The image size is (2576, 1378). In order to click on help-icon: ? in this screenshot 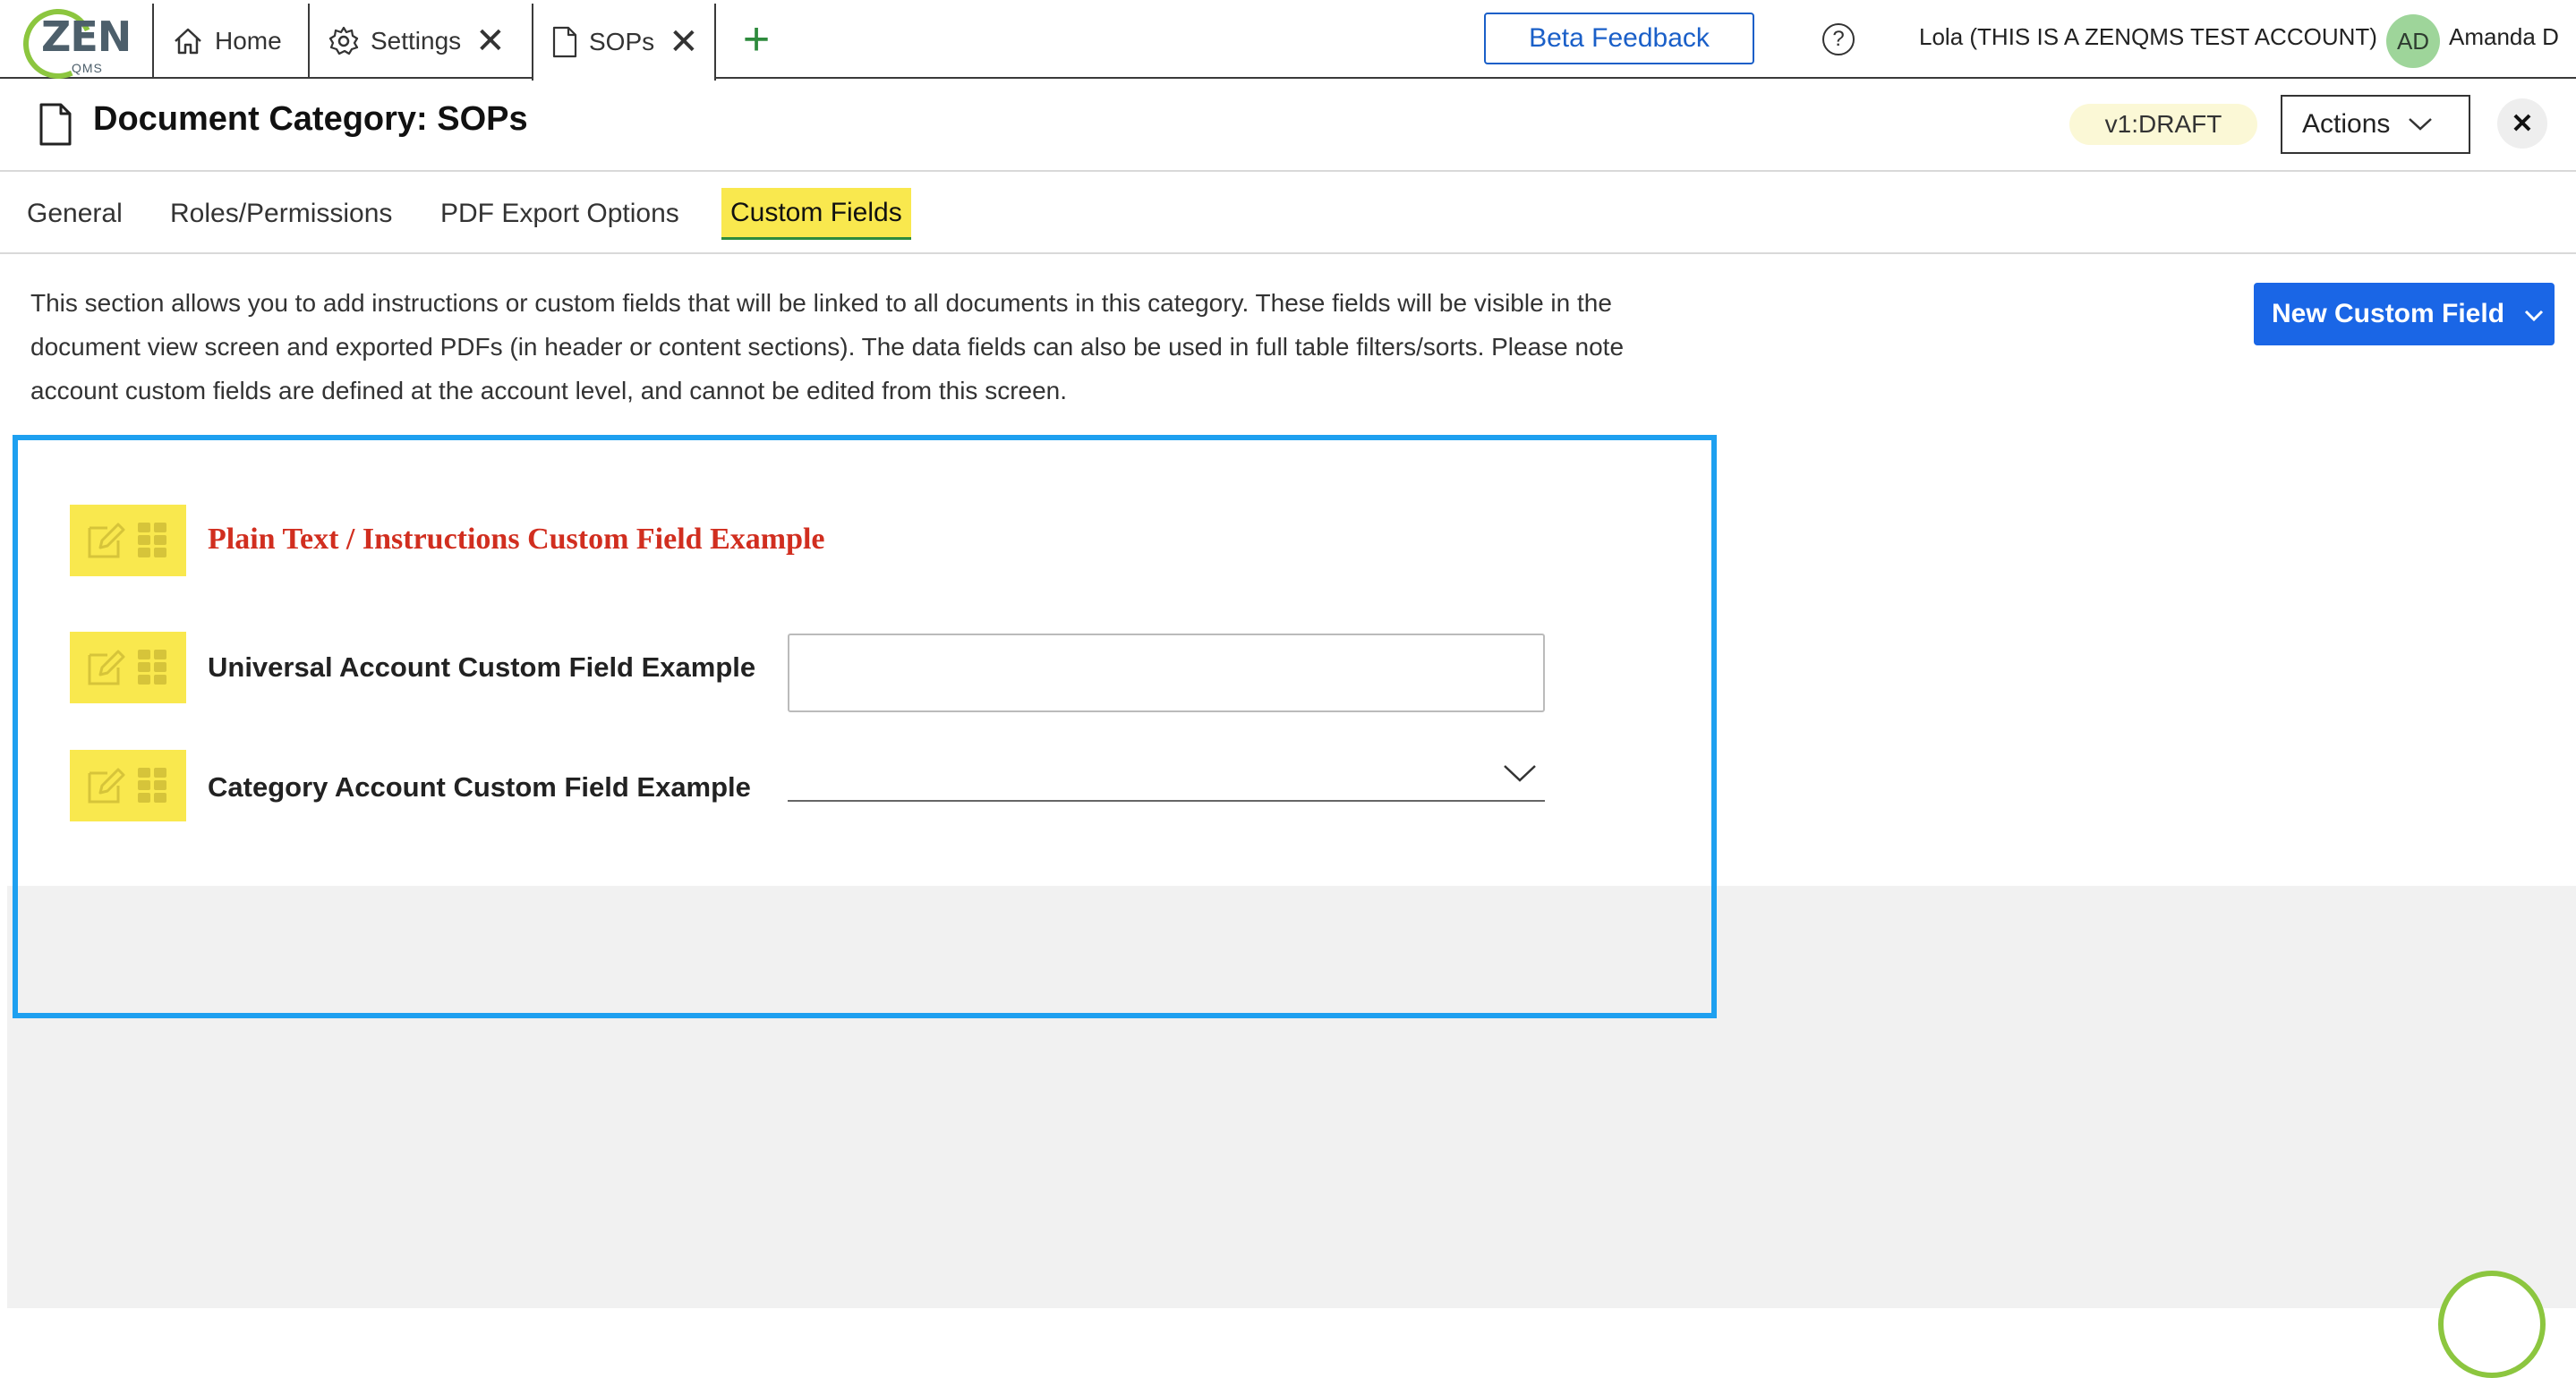, I will do `click(1838, 39)`.